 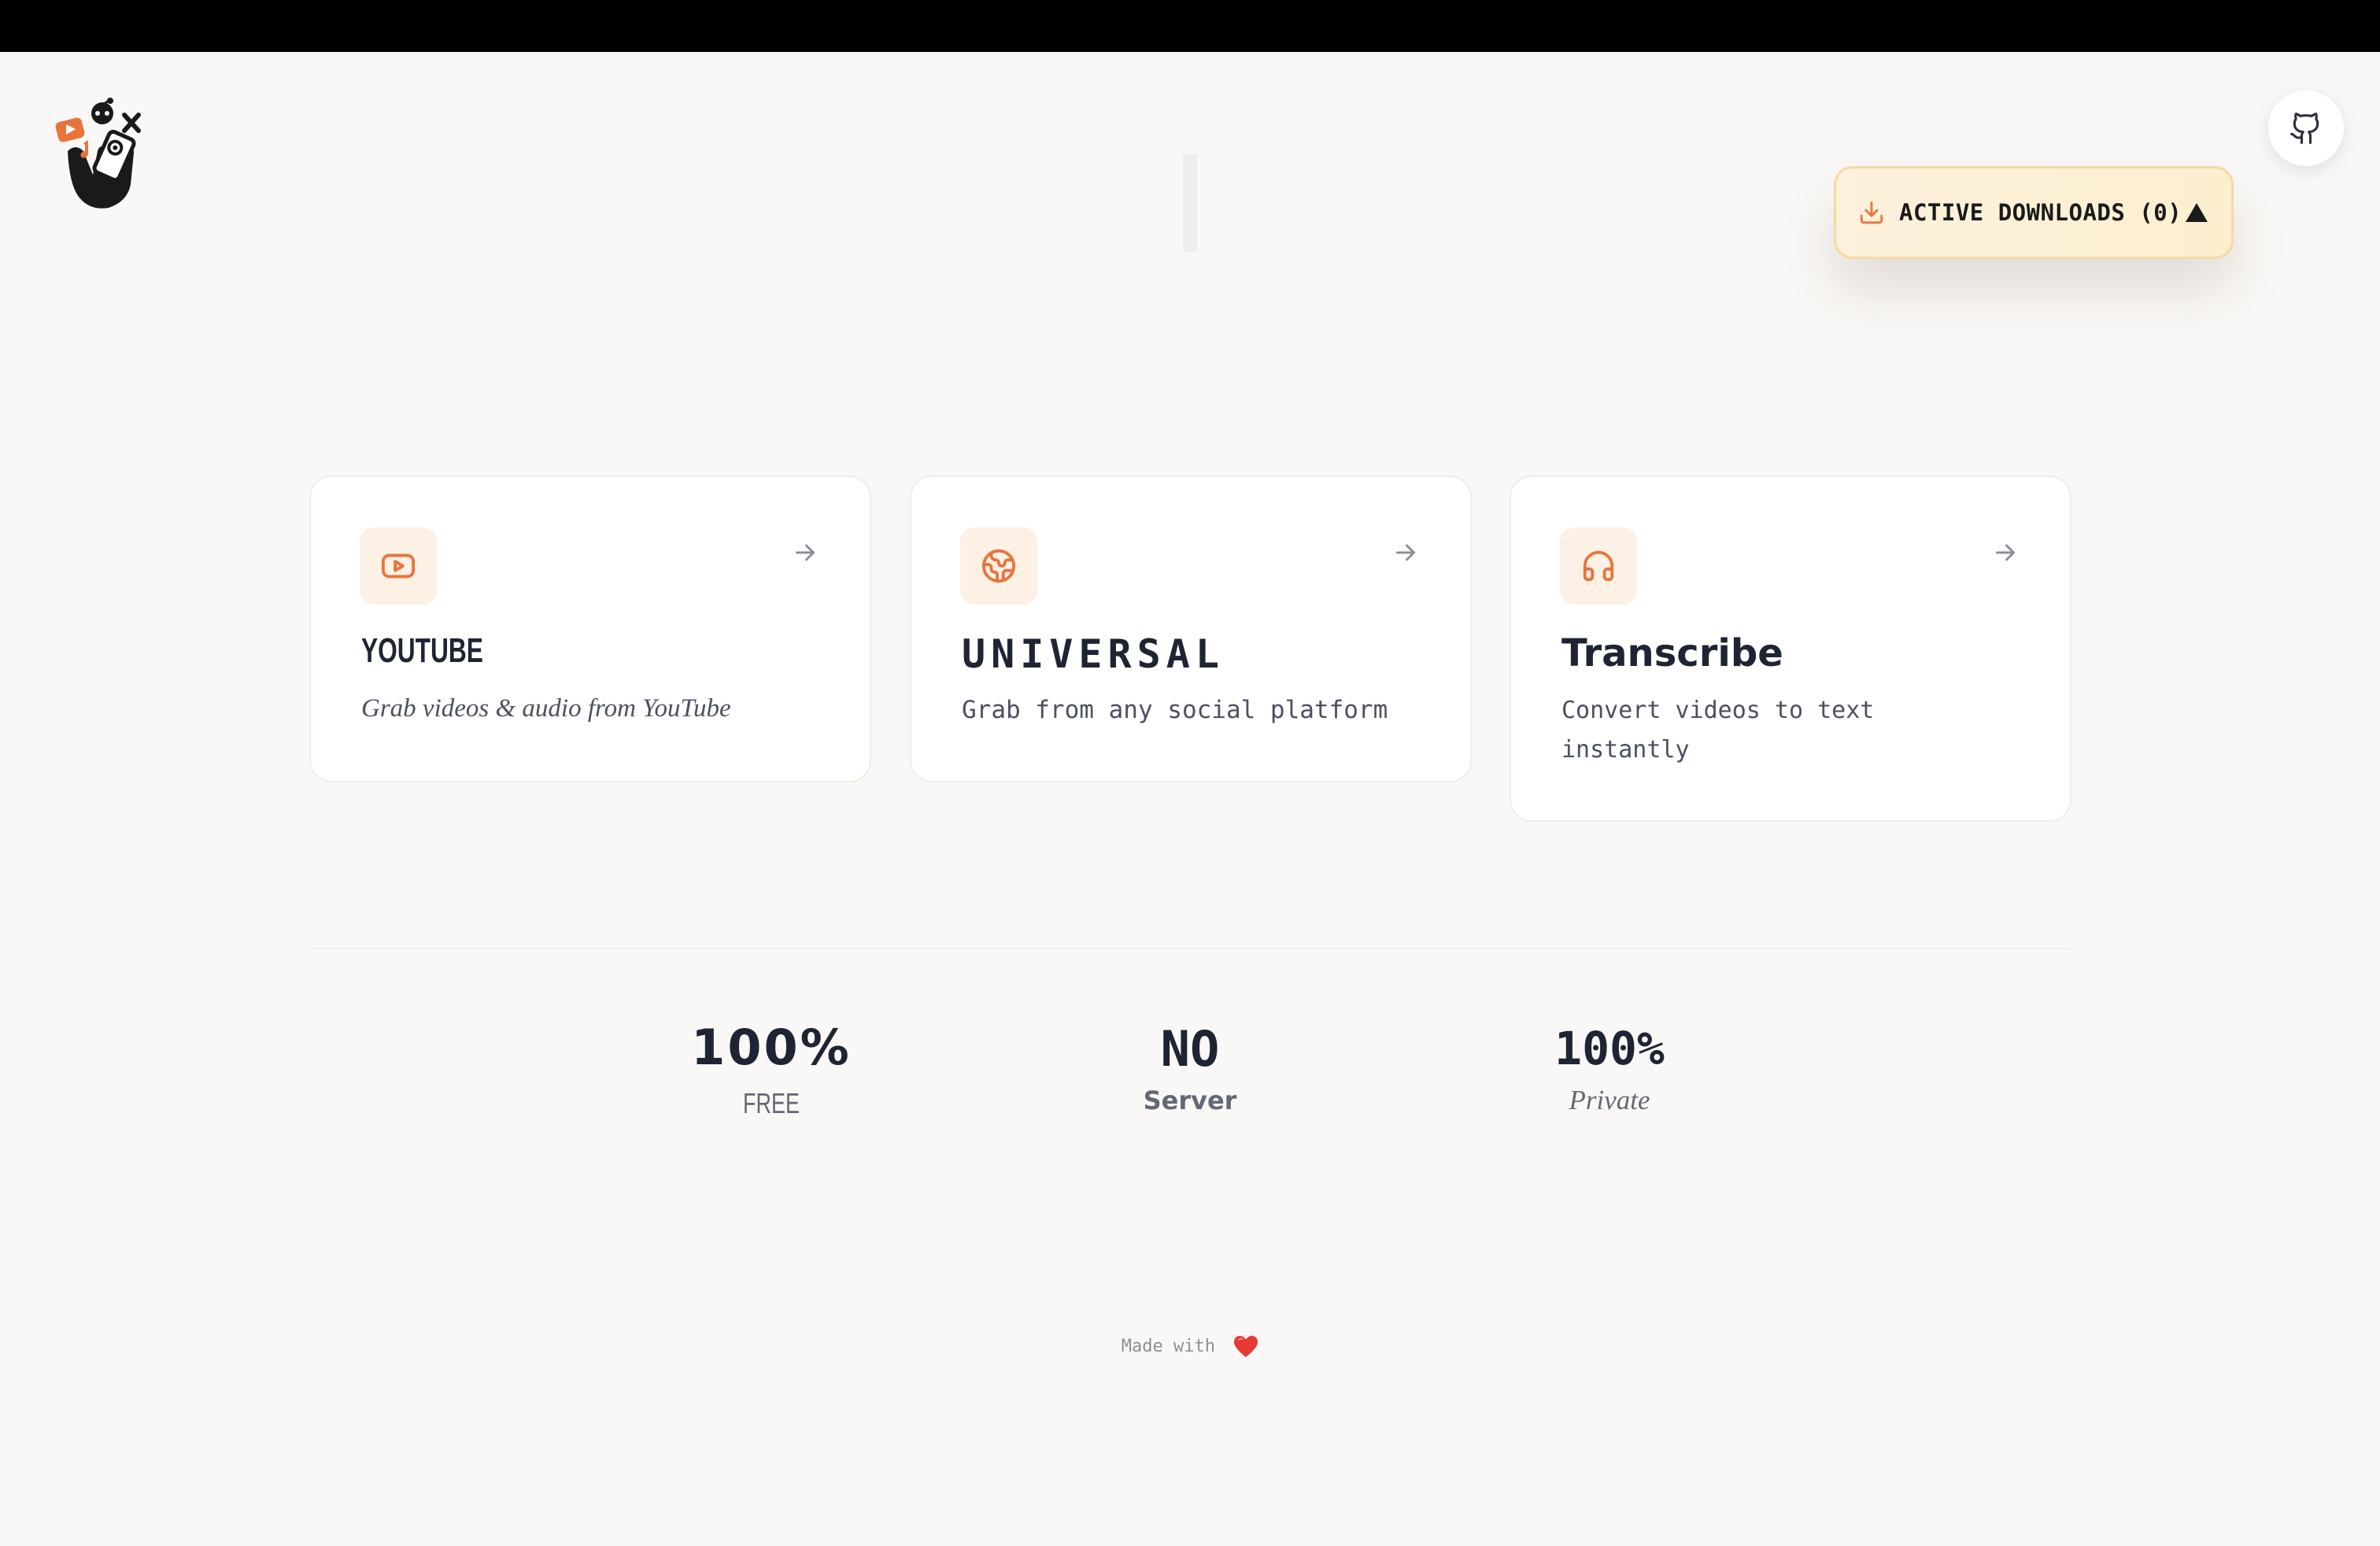 What do you see at coordinates (398, 566) in the screenshot?
I see `youtube-icon` at bounding box center [398, 566].